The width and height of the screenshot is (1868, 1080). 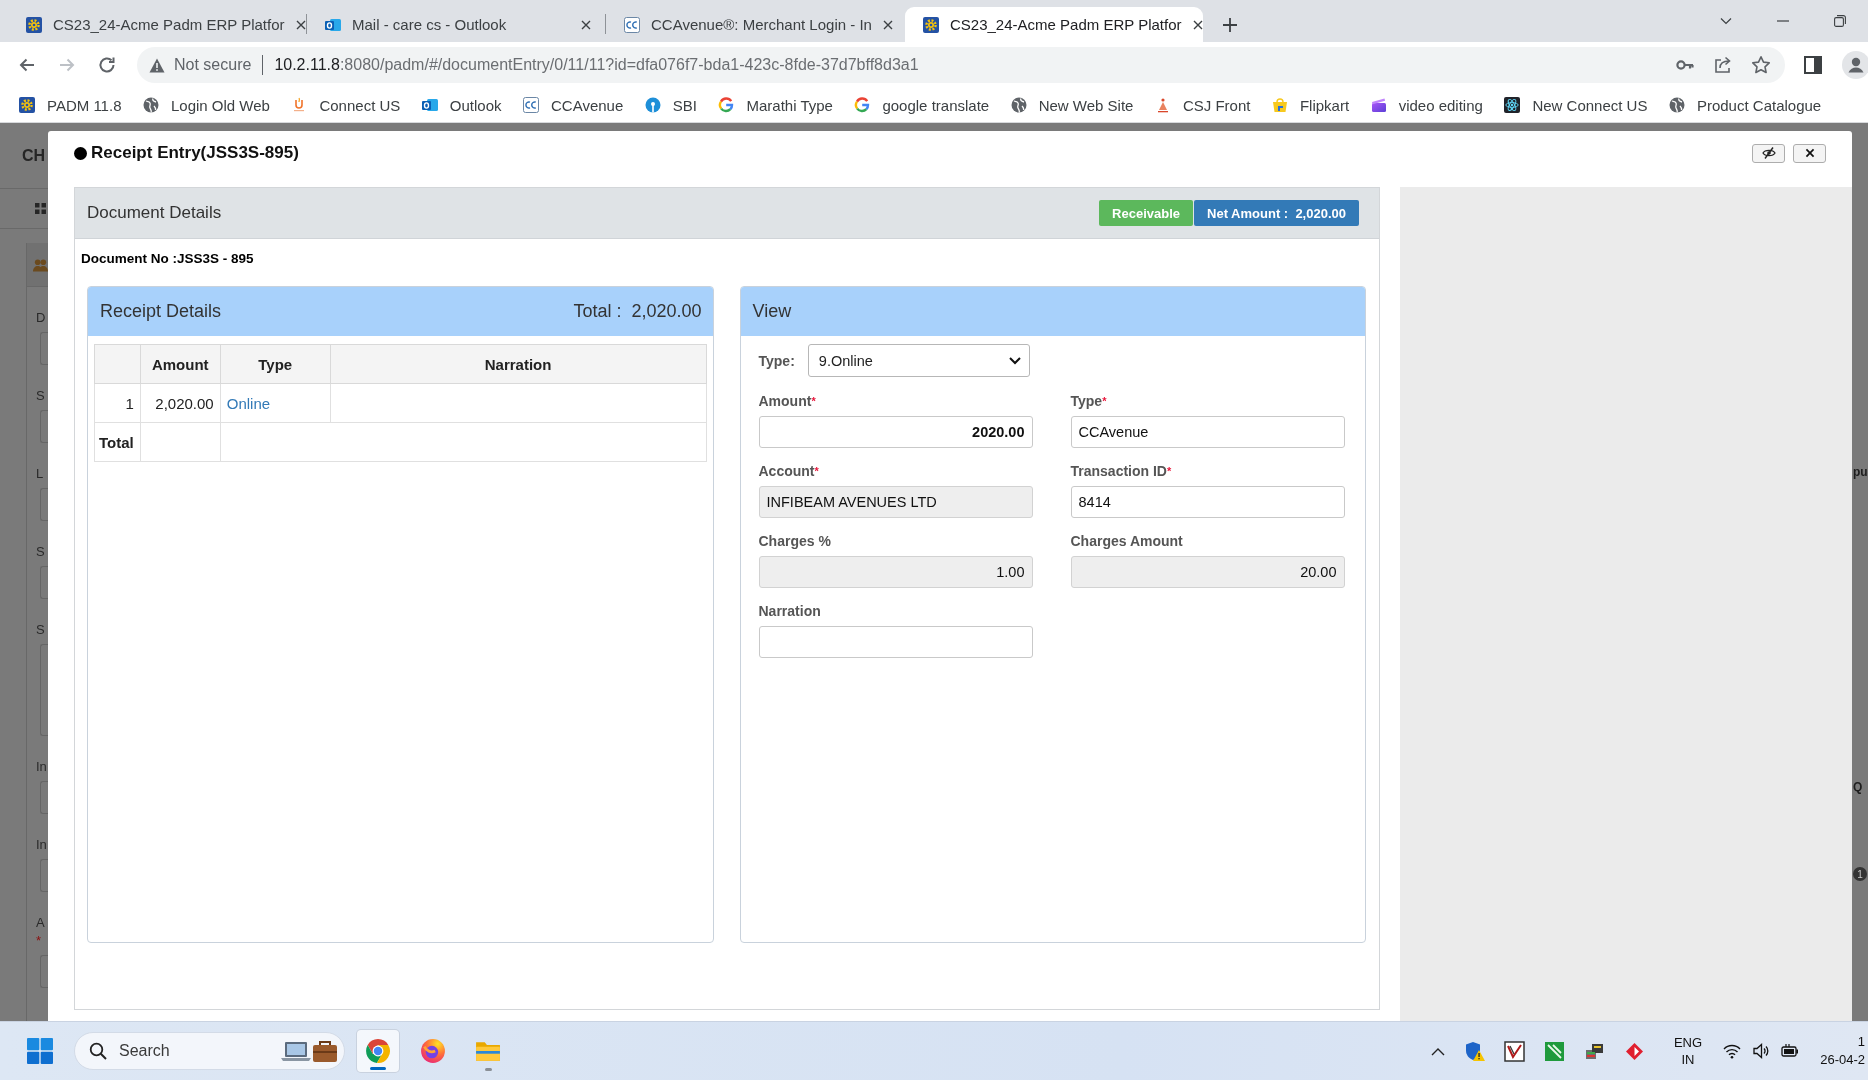 What do you see at coordinates (248, 403) in the screenshot?
I see `type-link: Online` at bounding box center [248, 403].